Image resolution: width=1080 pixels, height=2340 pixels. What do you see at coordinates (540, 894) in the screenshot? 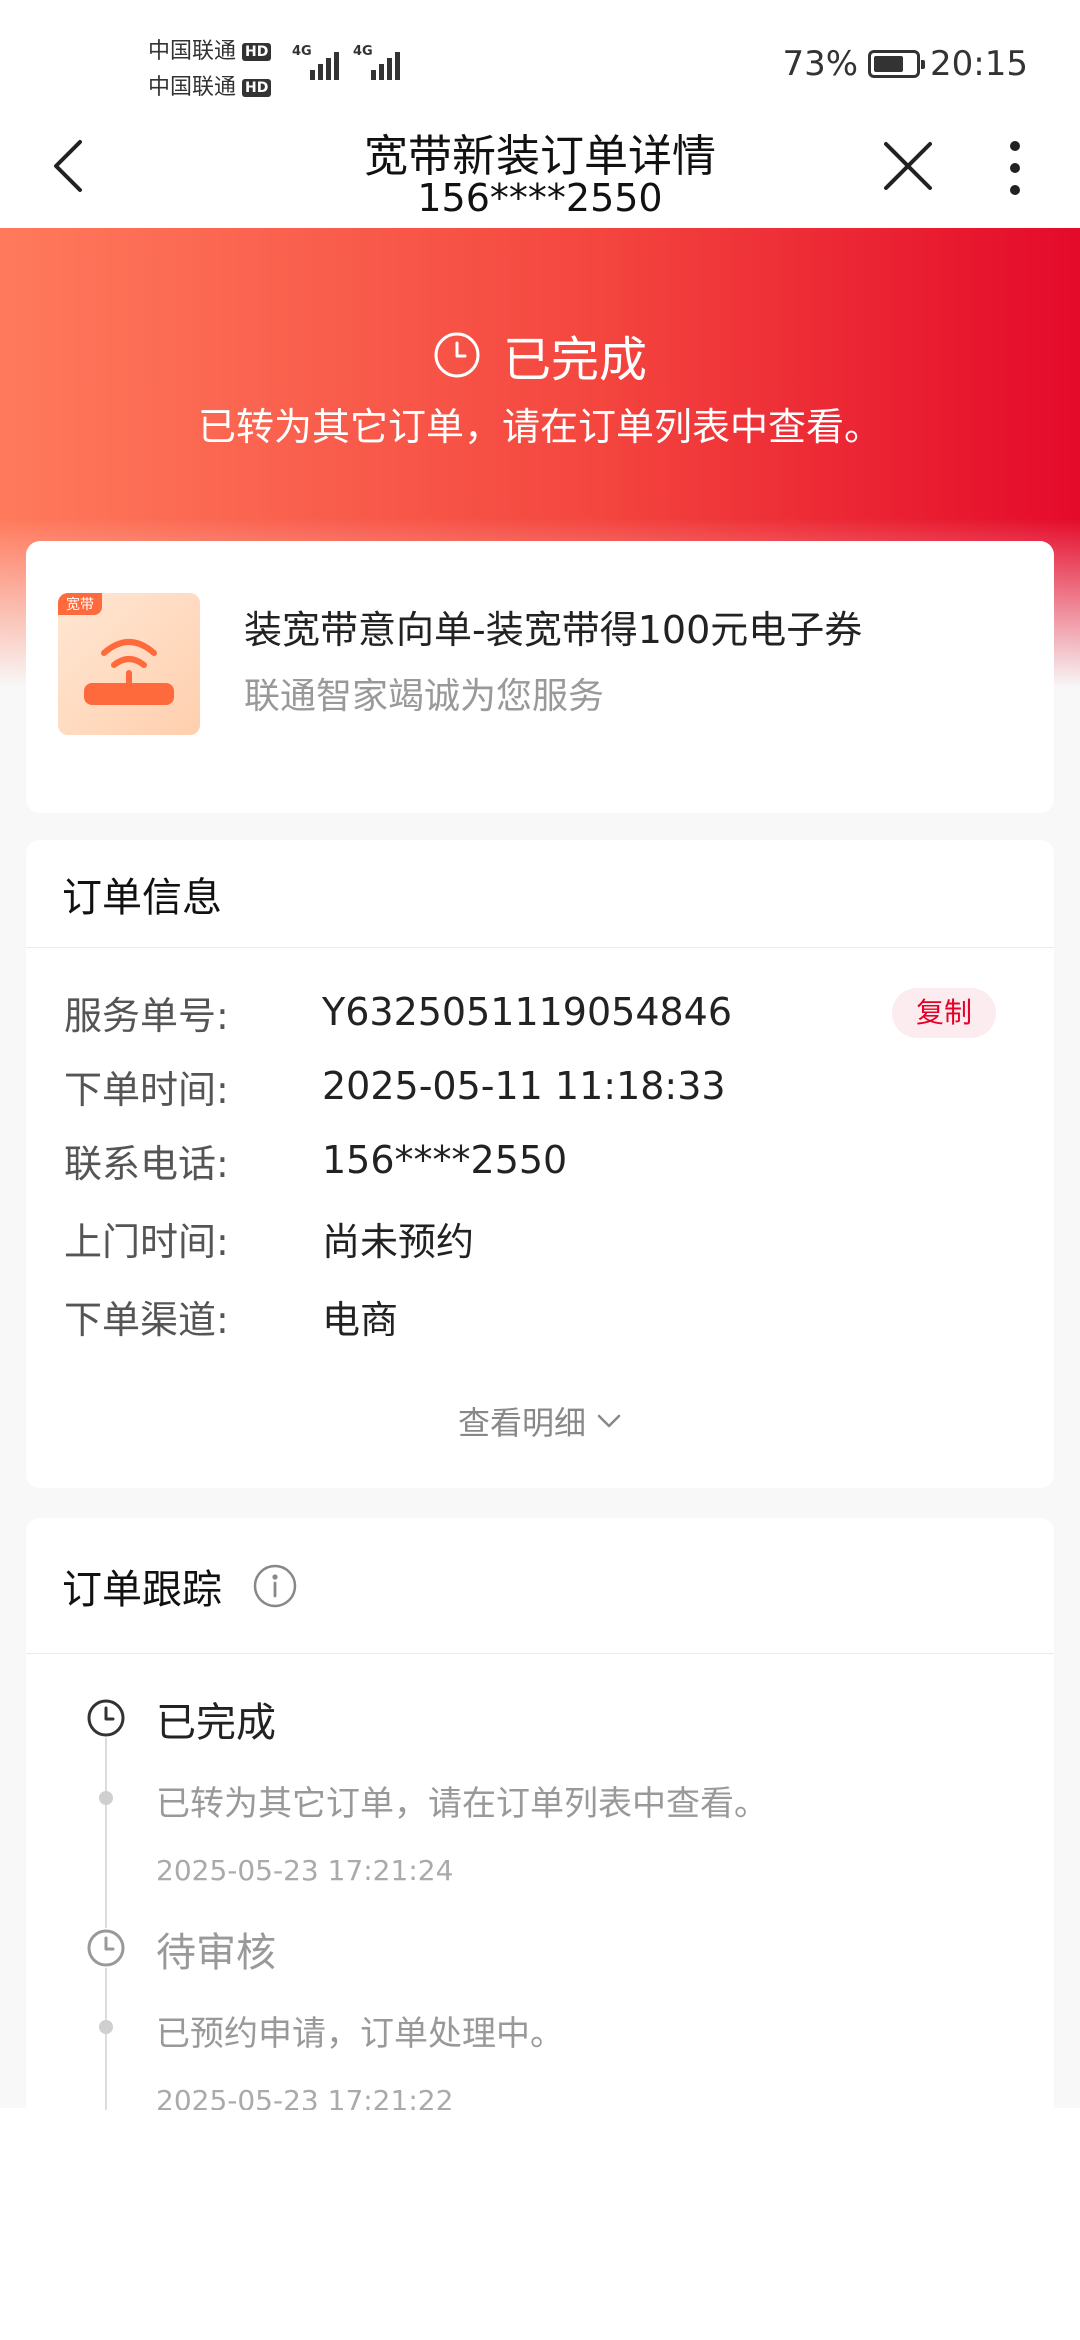
I see `order-info-heading: 订单信息` at bounding box center [540, 894].